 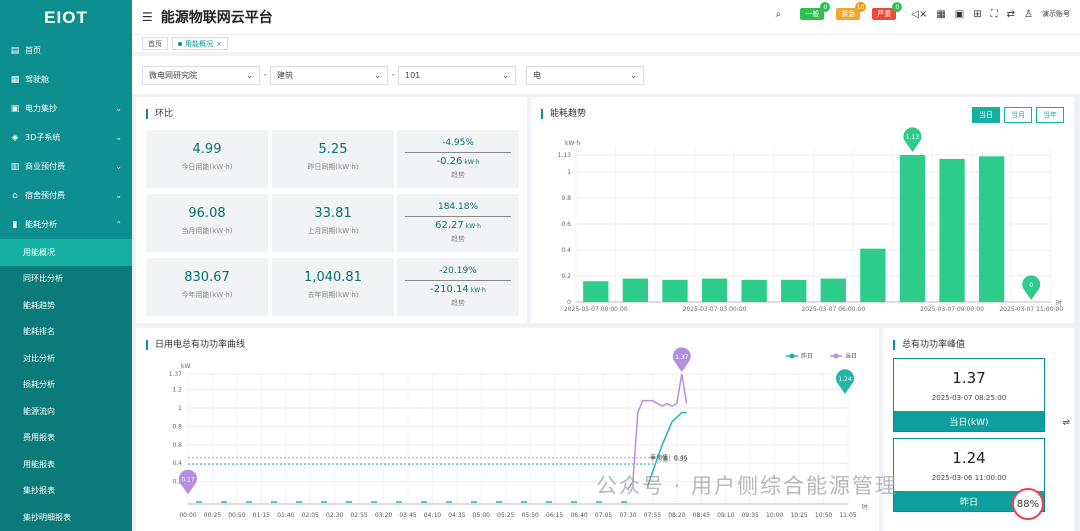 What do you see at coordinates (207, 159) in the screenshot?
I see `current-usage-card: 4.99 今日用能(kW·h)` at bounding box center [207, 159].